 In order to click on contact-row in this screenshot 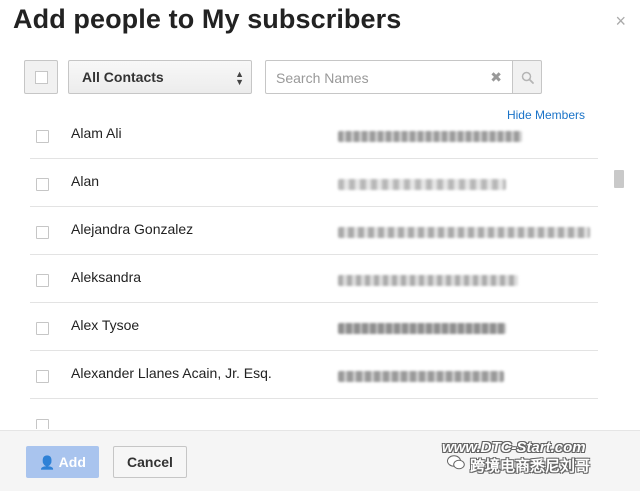, I will do `click(314, 414)`.